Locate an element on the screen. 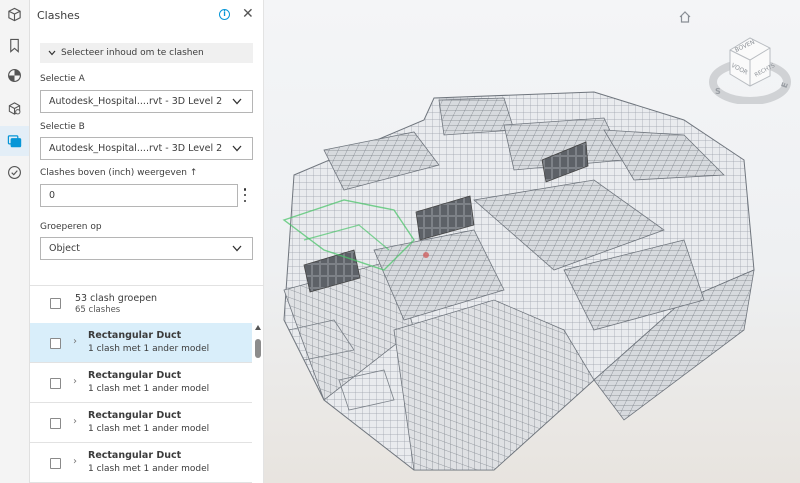  select-content-toggle: Selecteer inhoud om te clashen is located at coordinates (146, 53).